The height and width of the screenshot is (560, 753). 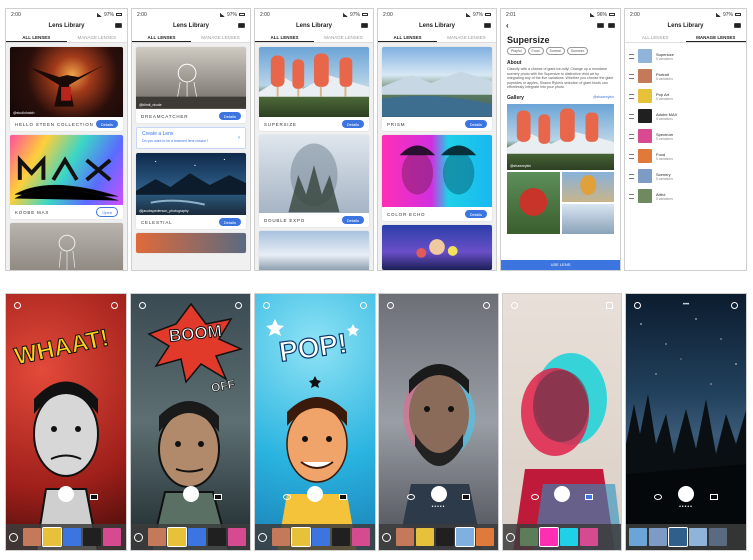 What do you see at coordinates (535, 51) in the screenshot?
I see `tag-chip: Food` at bounding box center [535, 51].